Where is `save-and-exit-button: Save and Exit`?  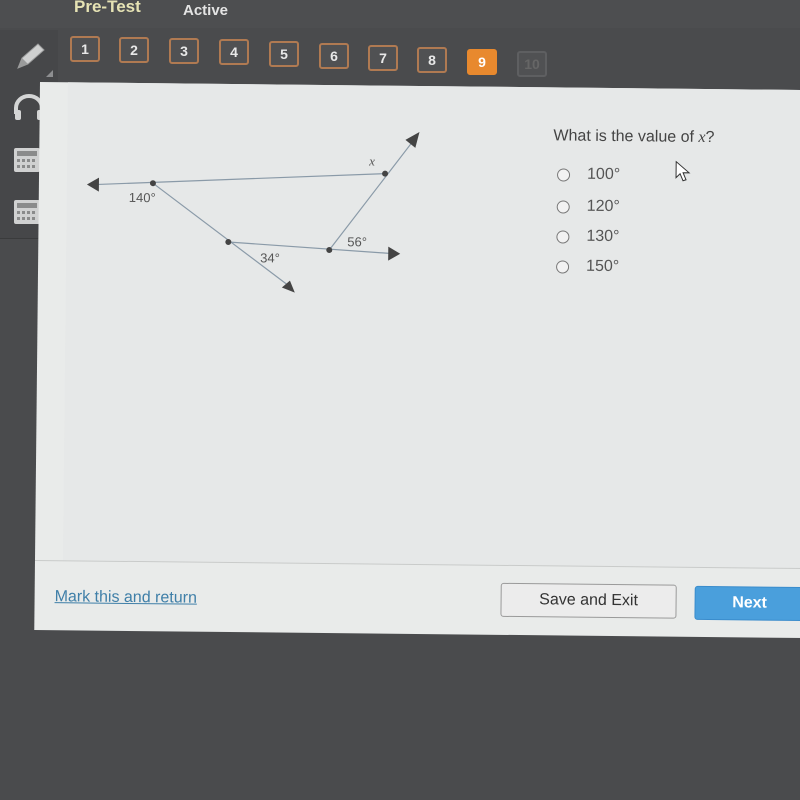
save-and-exit-button: Save and Exit is located at coordinates (588, 600).